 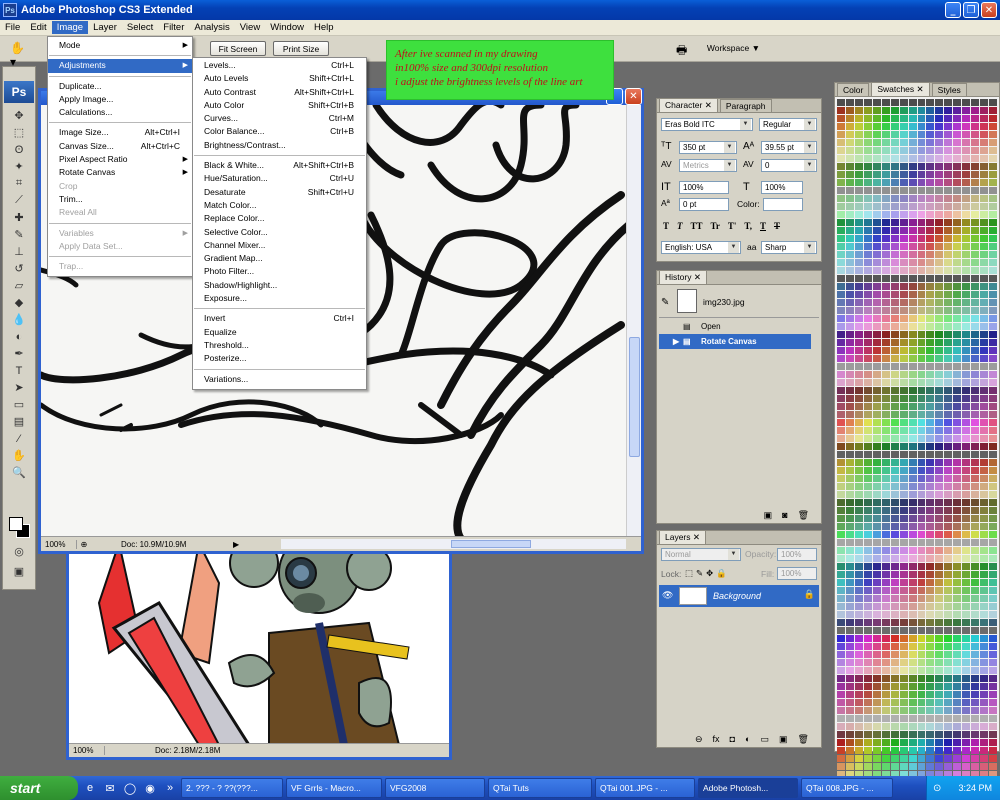 What do you see at coordinates (701, 554) in the screenshot?
I see `blend-mode-select: Normal` at bounding box center [701, 554].